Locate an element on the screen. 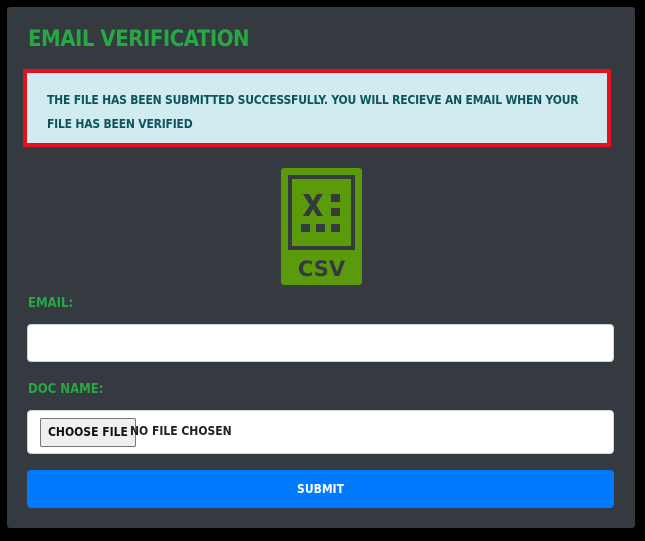 Image resolution: width=645 pixels, height=541 pixels. csv-file-icon: CSV is located at coordinates (321, 226).